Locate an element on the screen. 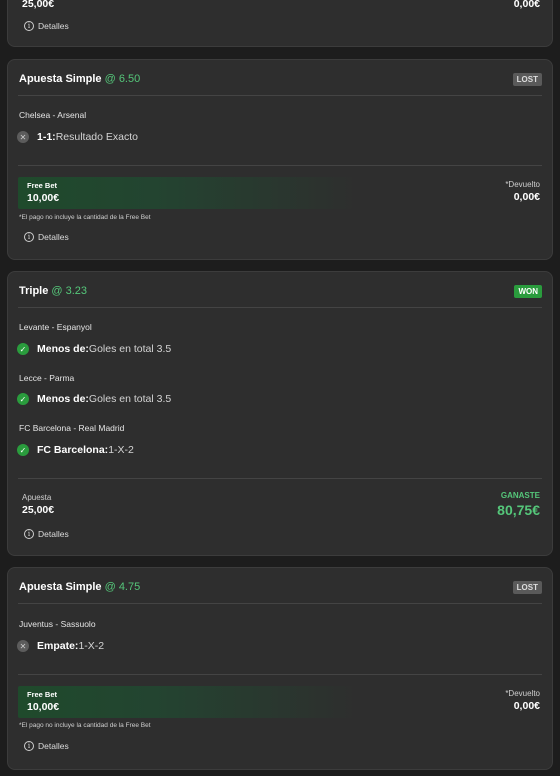 Image resolution: width=560 pixels, height=776 pixels. match-name: FC Barcelona - Real Madrid is located at coordinates (72, 428).